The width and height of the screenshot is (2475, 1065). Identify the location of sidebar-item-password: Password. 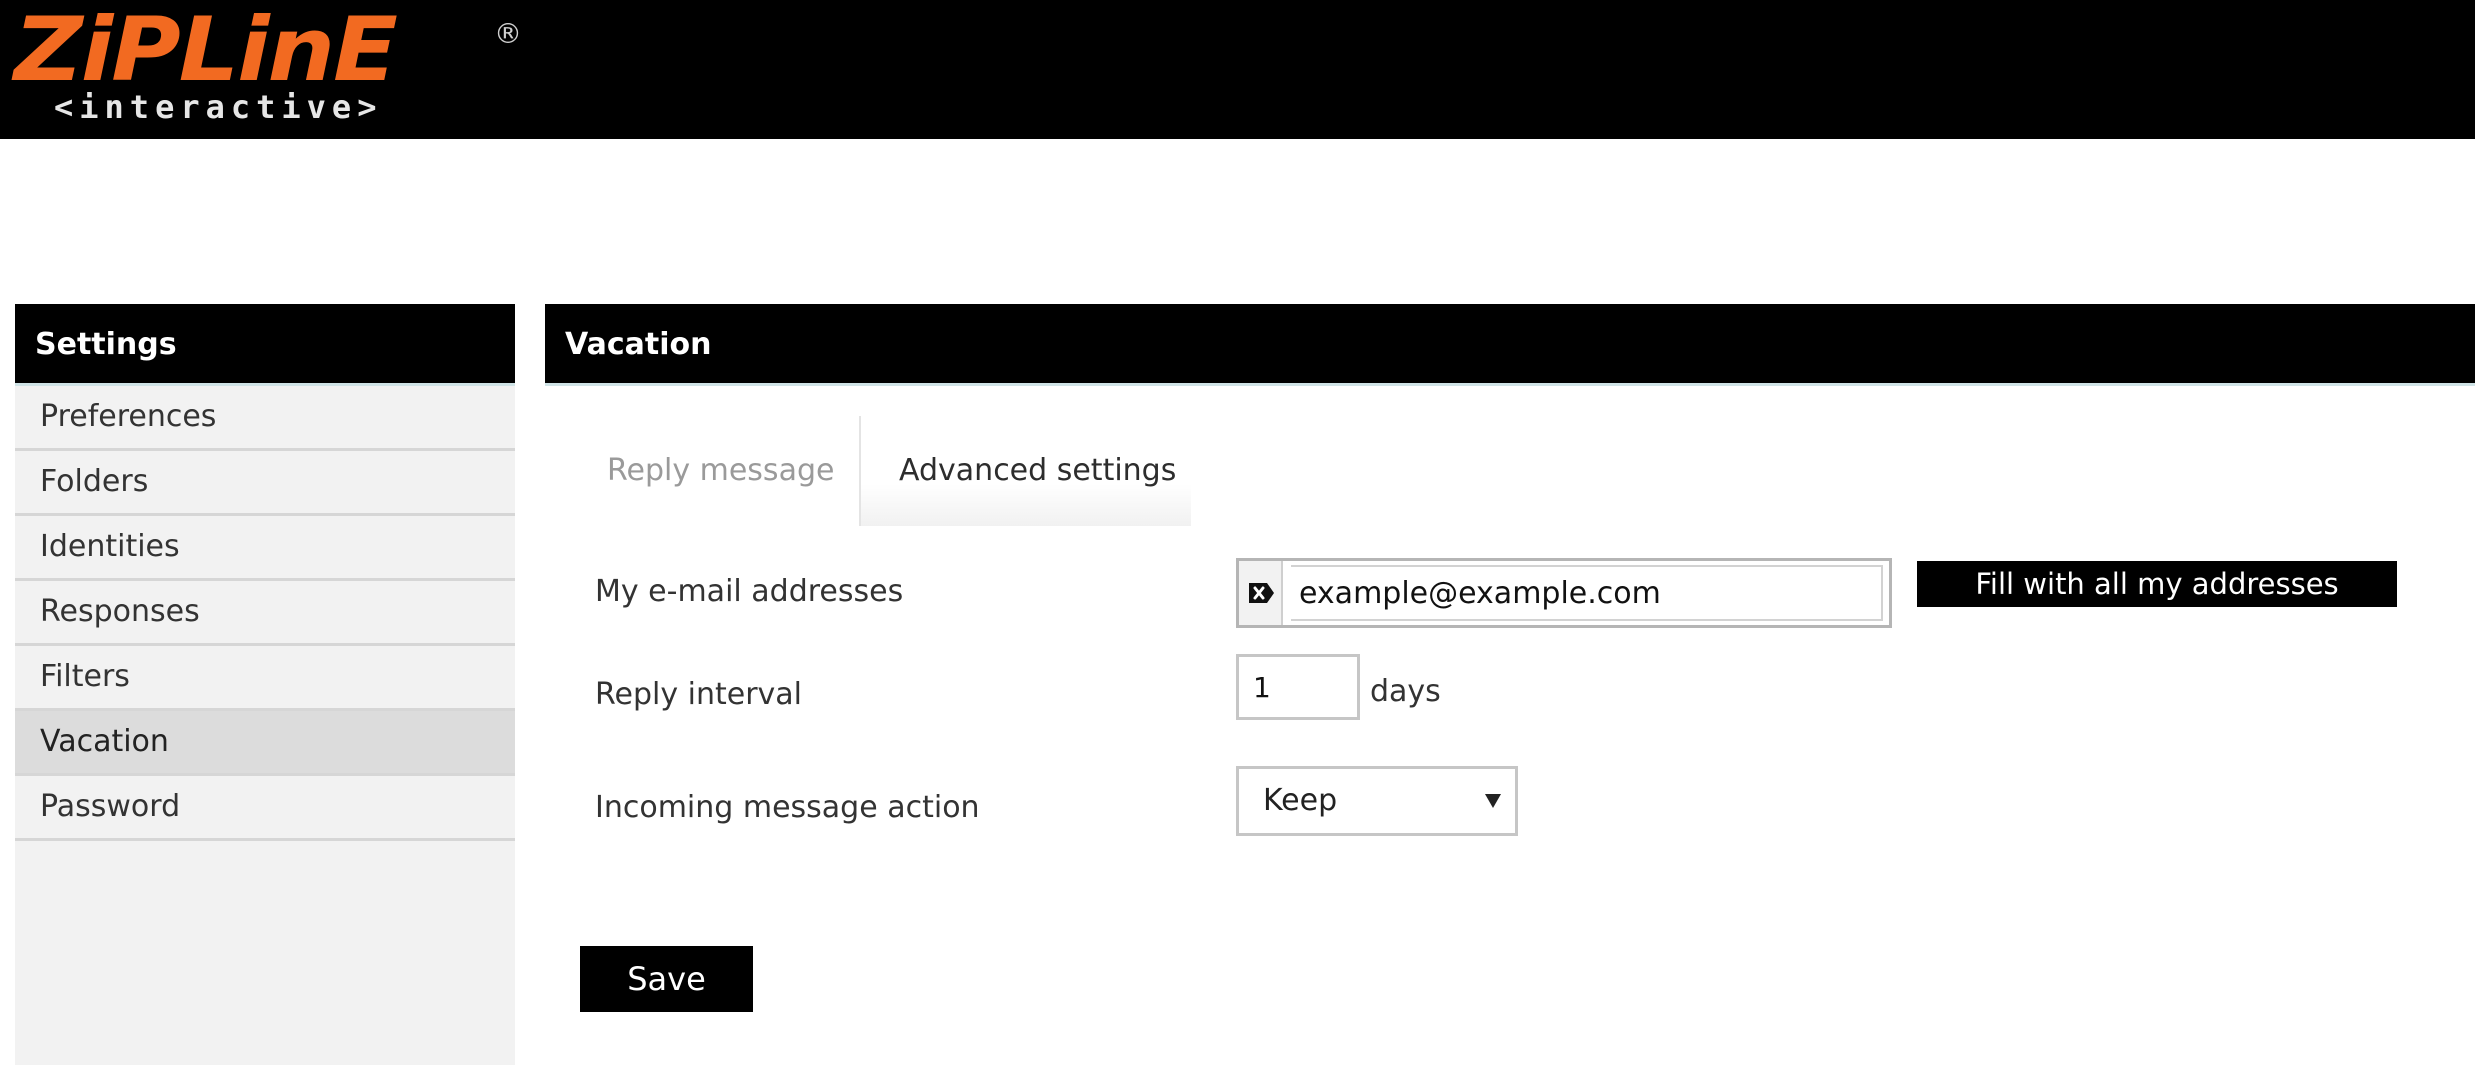
(265, 808).